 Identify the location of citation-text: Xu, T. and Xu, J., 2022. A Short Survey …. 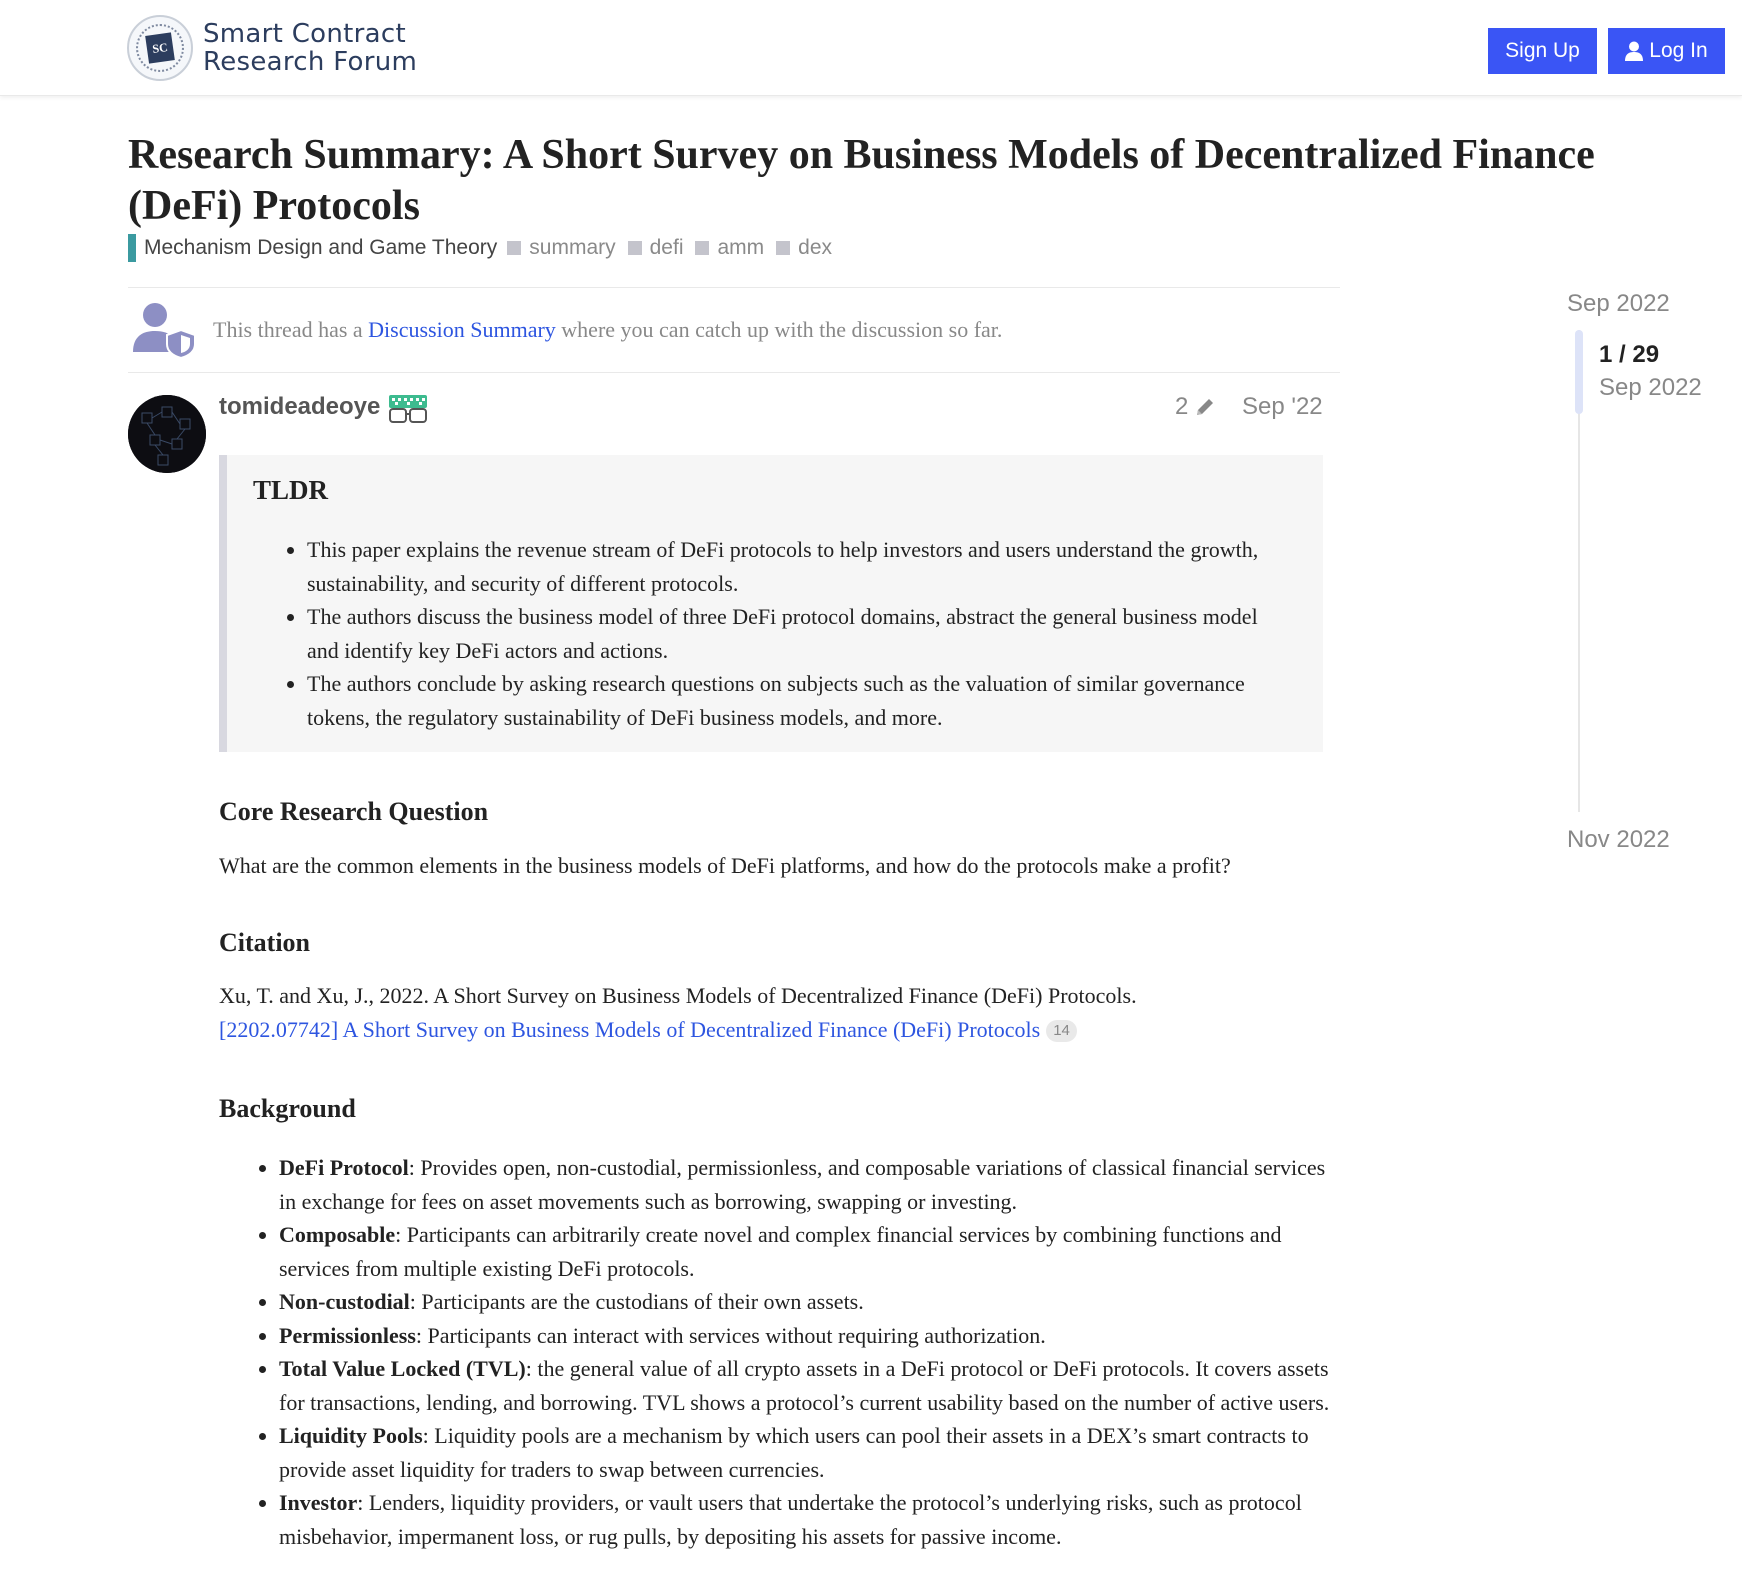
(774, 1012).